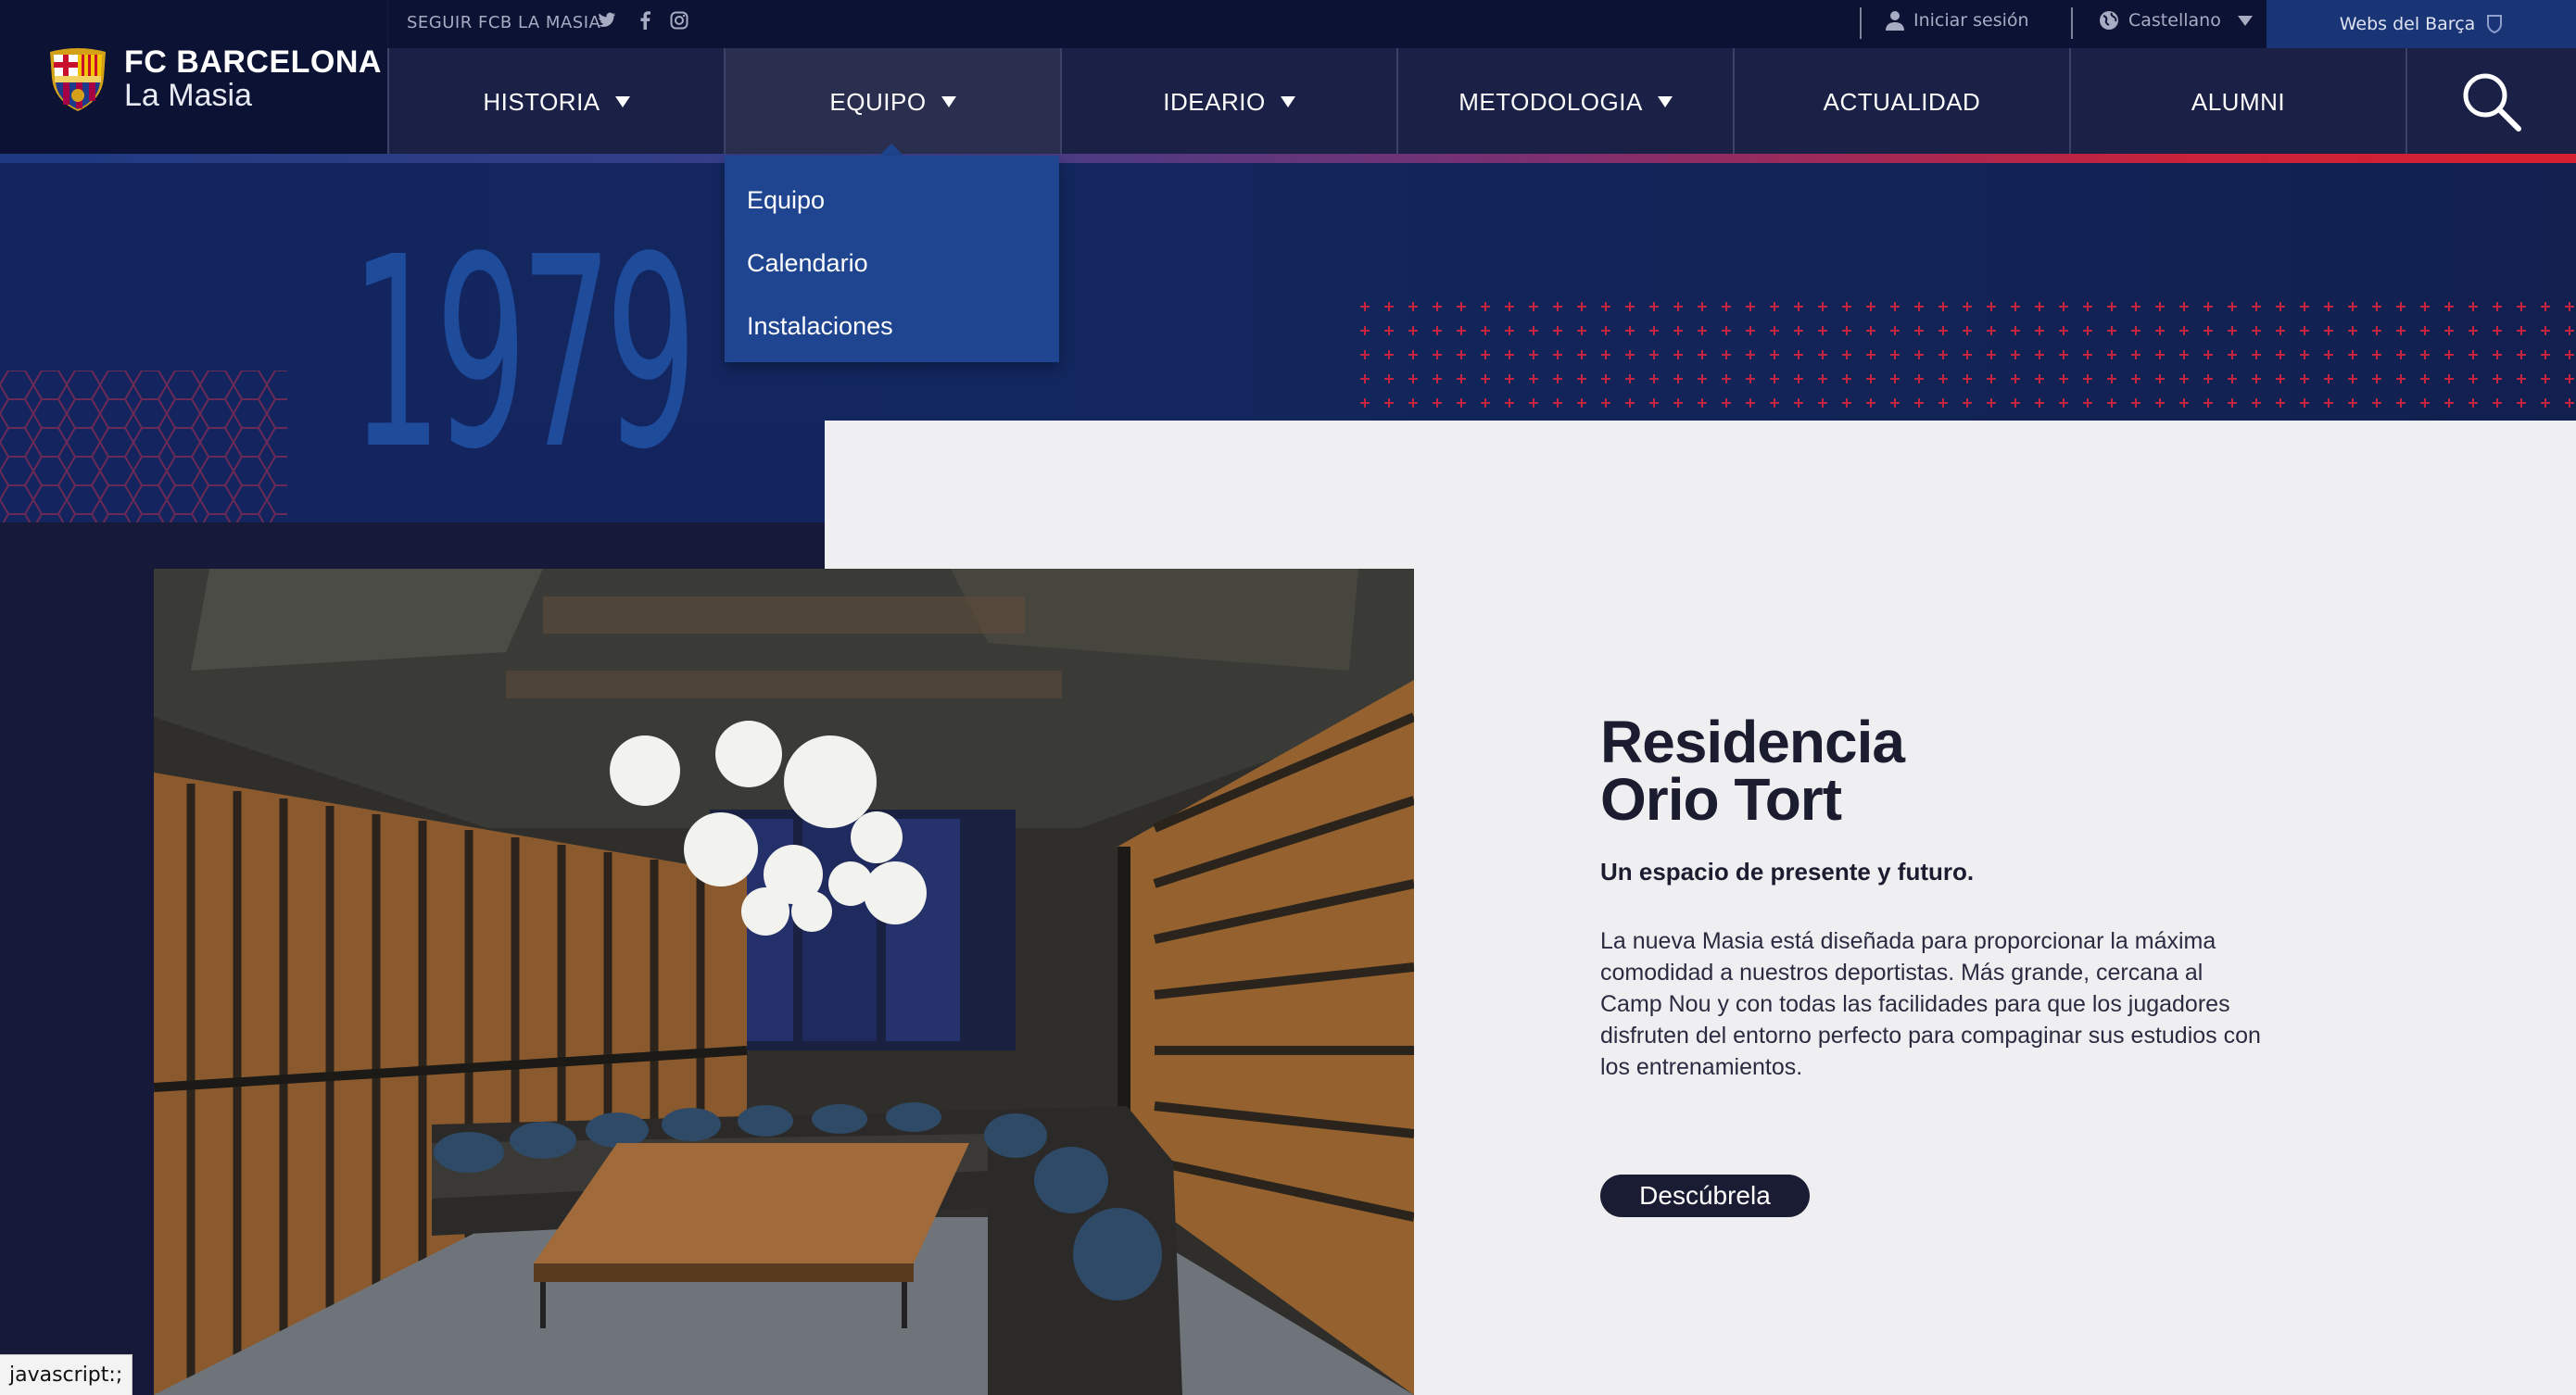  What do you see at coordinates (2109, 20) in the screenshot?
I see `globe-icon` at bounding box center [2109, 20].